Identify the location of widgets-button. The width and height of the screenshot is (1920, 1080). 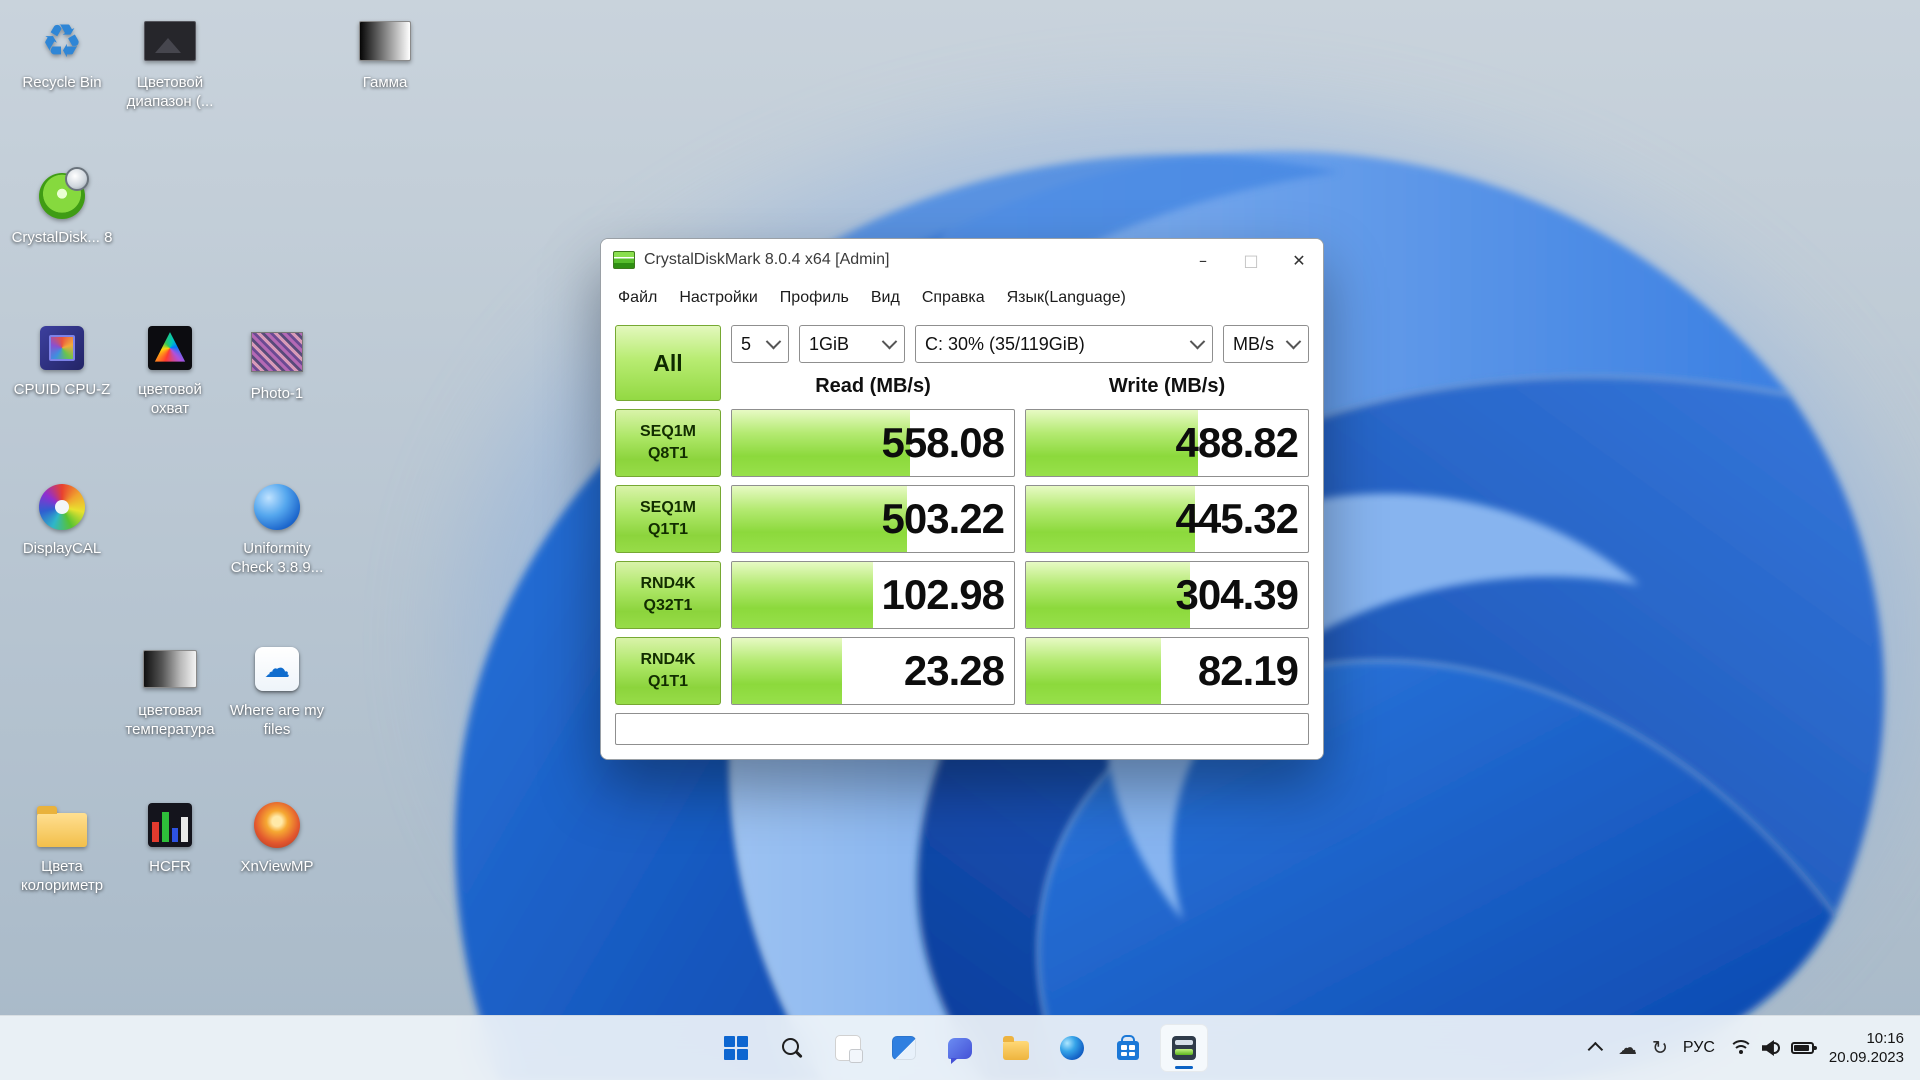
(904, 1048).